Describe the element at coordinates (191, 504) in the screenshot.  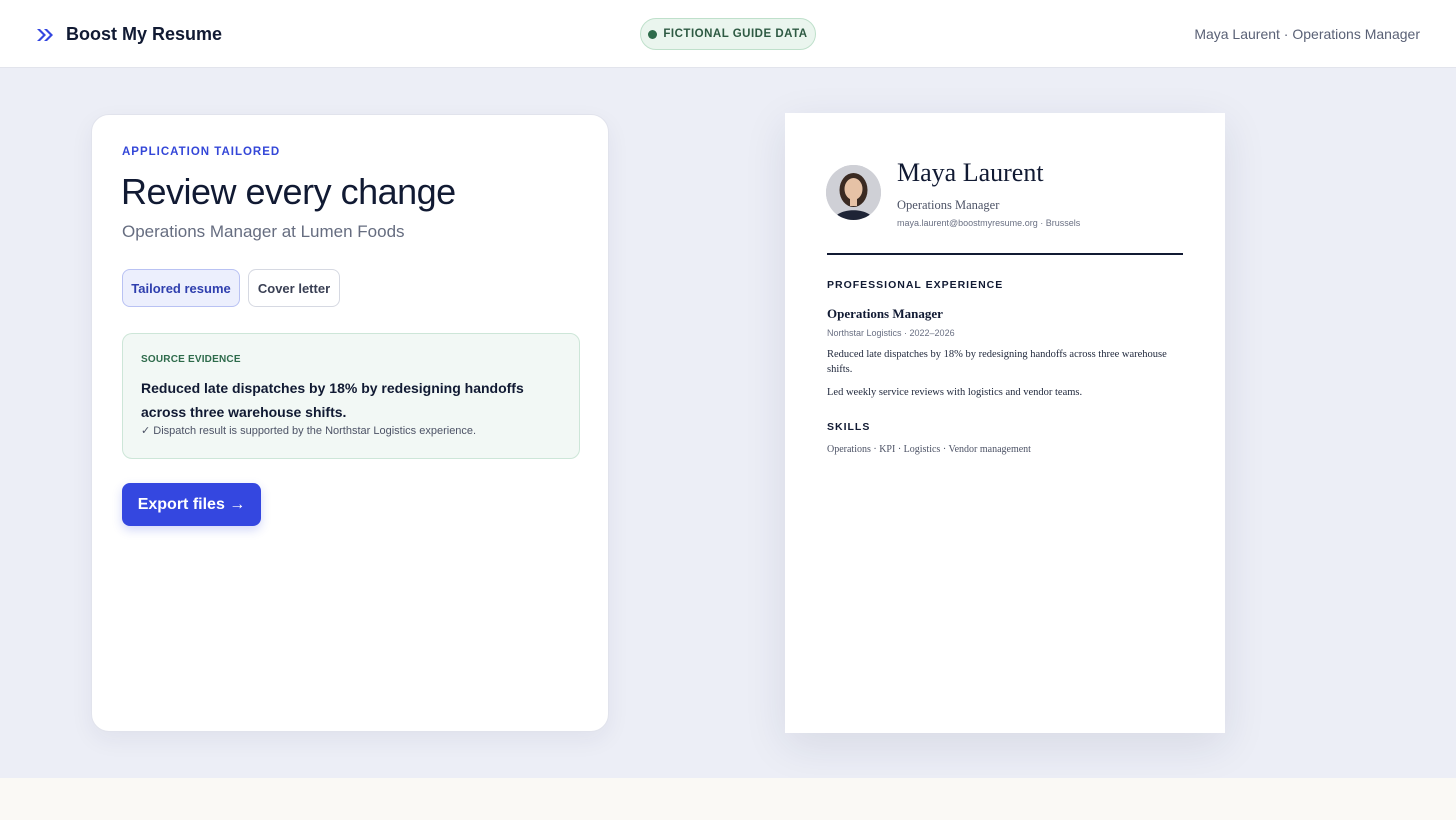
I see `export-files-button: Export files →` at that location.